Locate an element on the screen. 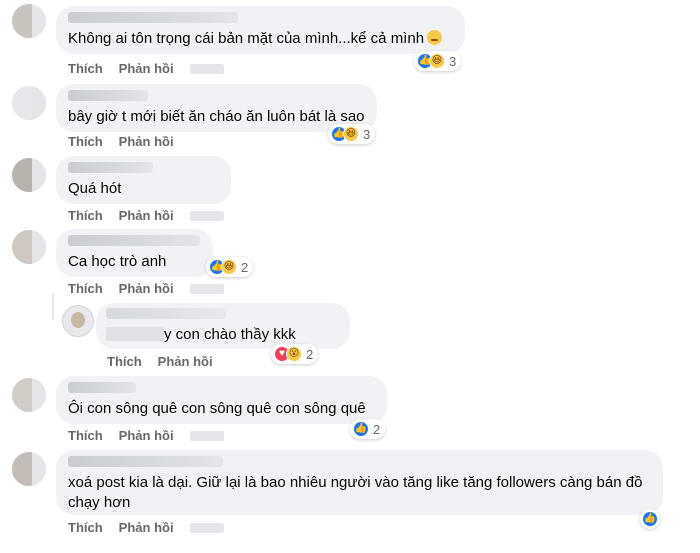 The height and width of the screenshot is (553, 700). reply-text: y con chào thầy kkk is located at coordinates (223, 335).